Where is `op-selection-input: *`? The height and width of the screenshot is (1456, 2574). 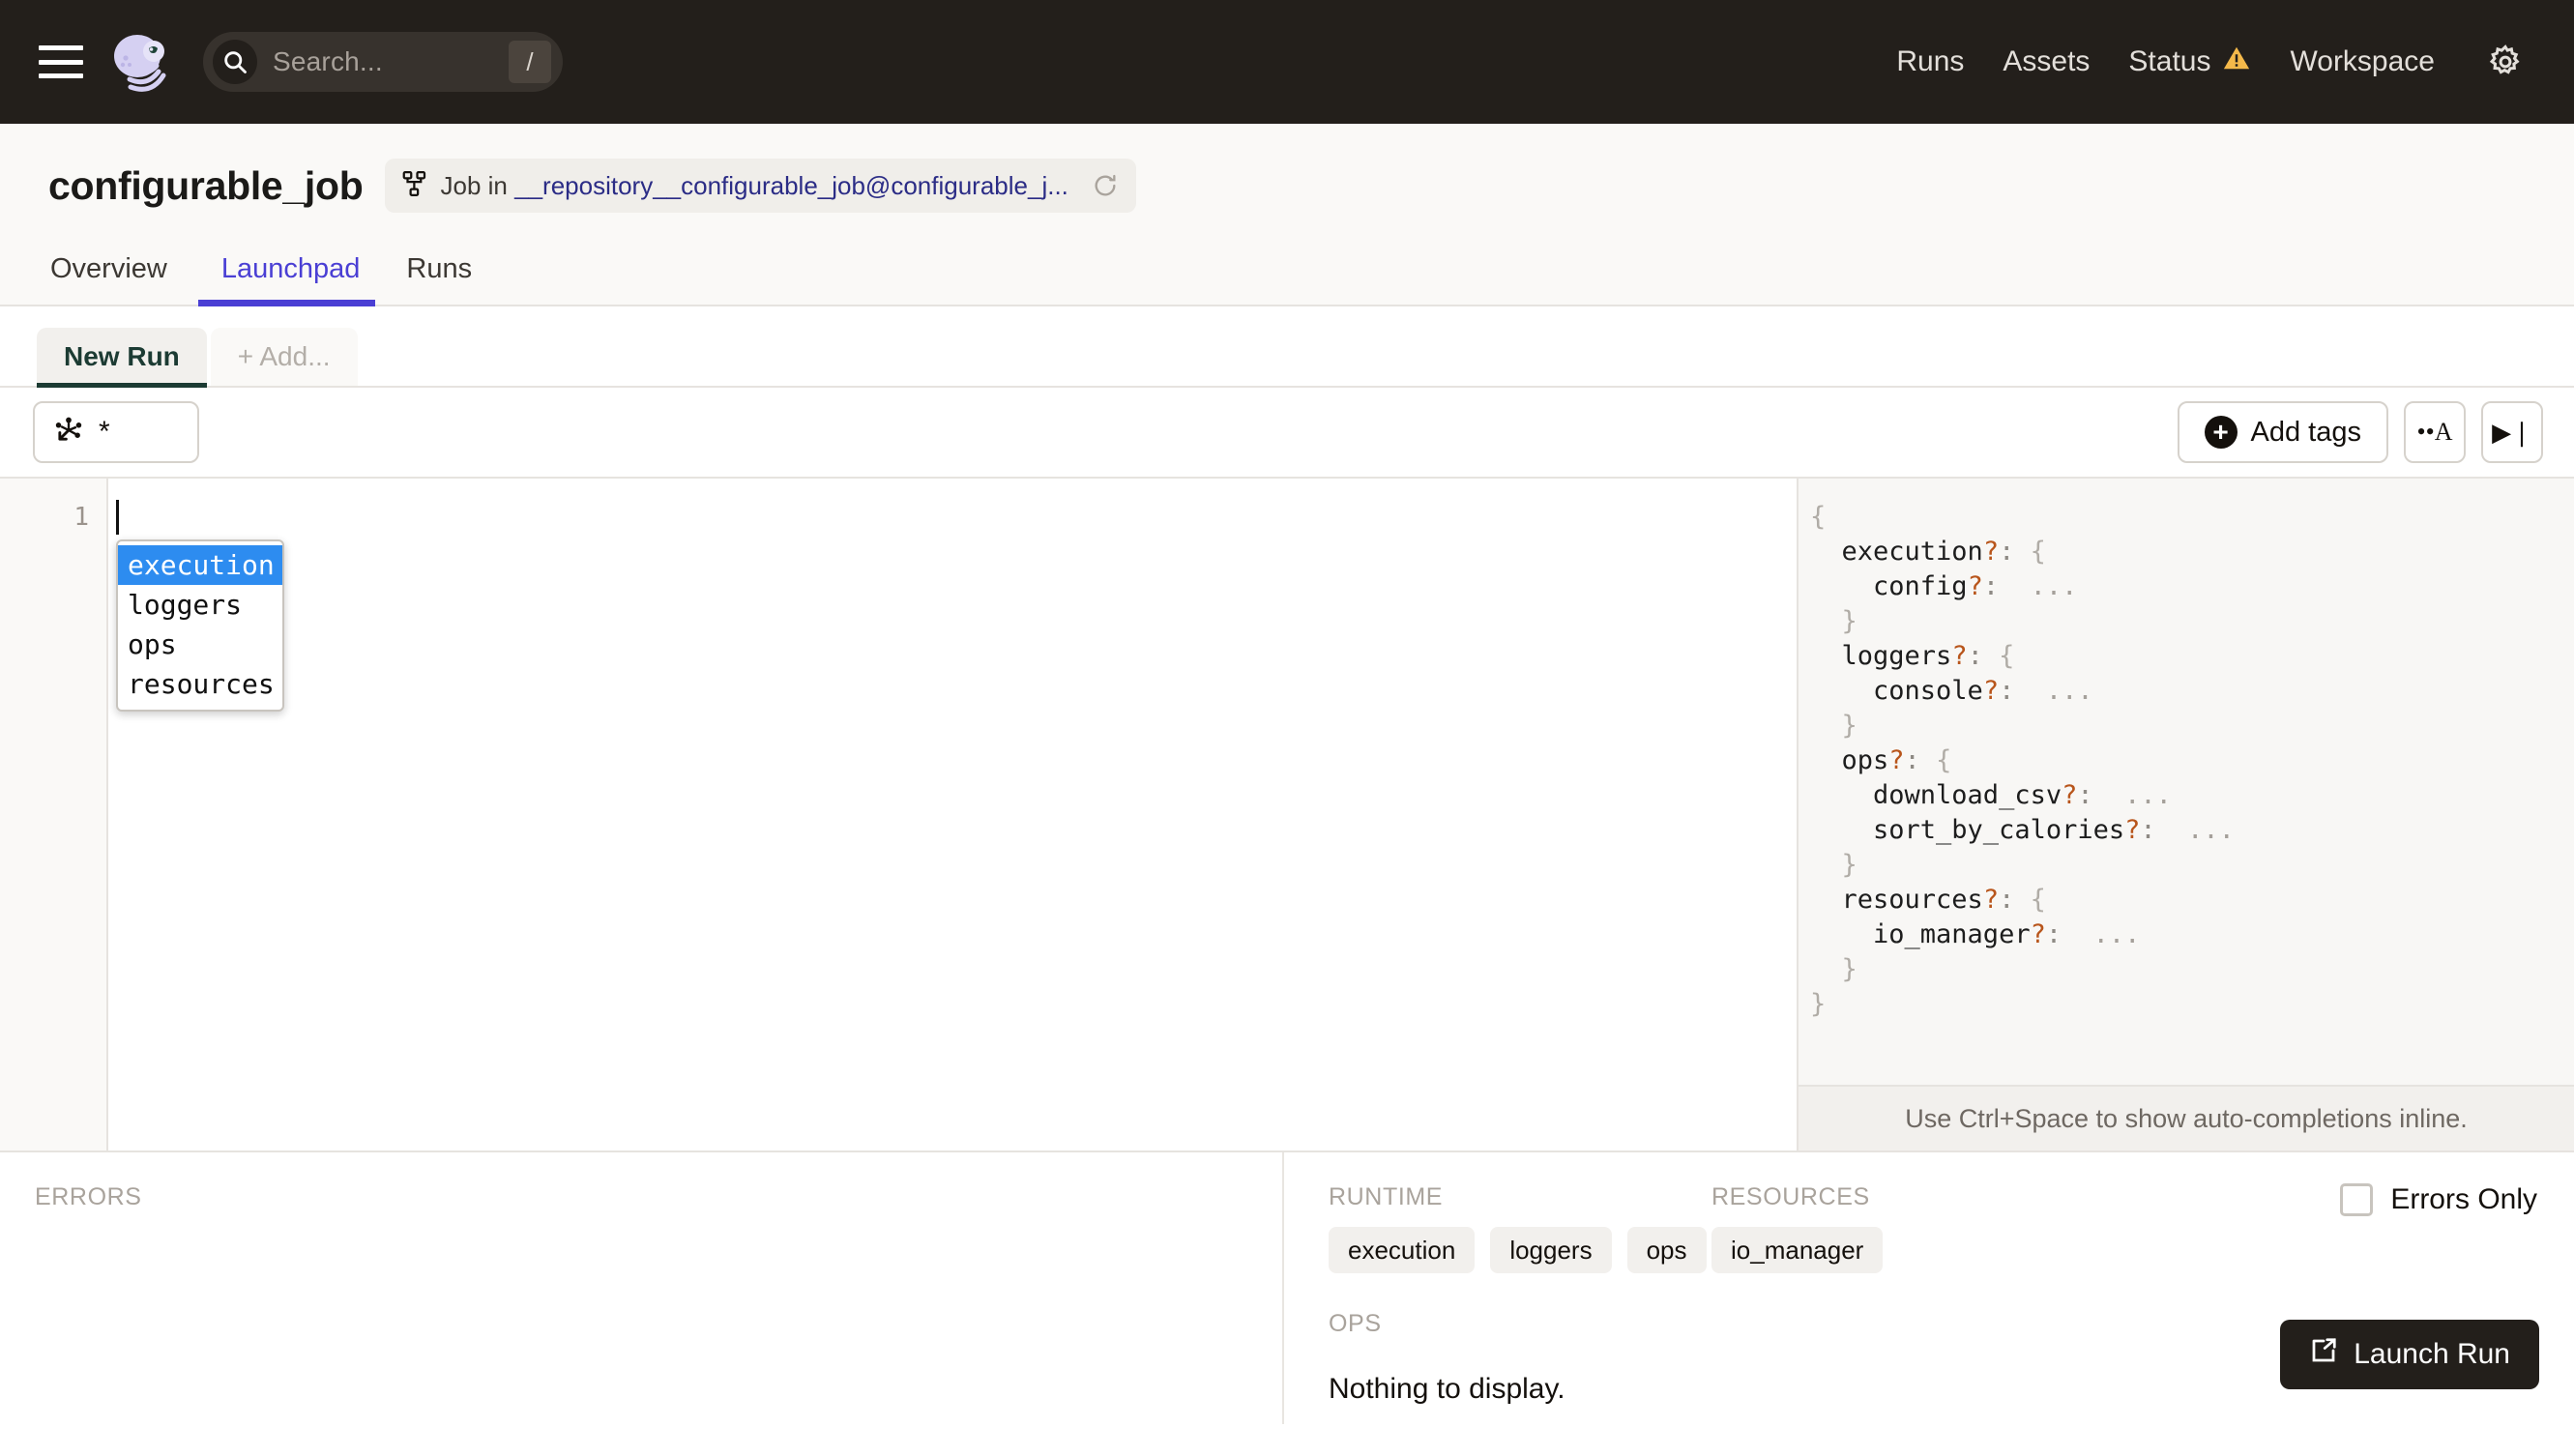 op-selection-input: * is located at coordinates (116, 432).